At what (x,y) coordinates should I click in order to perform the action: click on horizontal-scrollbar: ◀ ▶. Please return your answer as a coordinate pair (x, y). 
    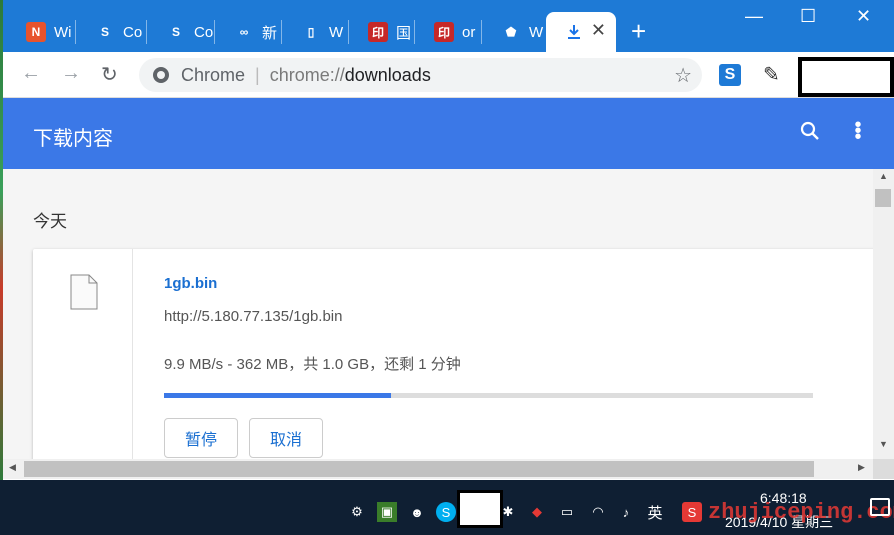
    Looking at the image, I should click on (438, 469).